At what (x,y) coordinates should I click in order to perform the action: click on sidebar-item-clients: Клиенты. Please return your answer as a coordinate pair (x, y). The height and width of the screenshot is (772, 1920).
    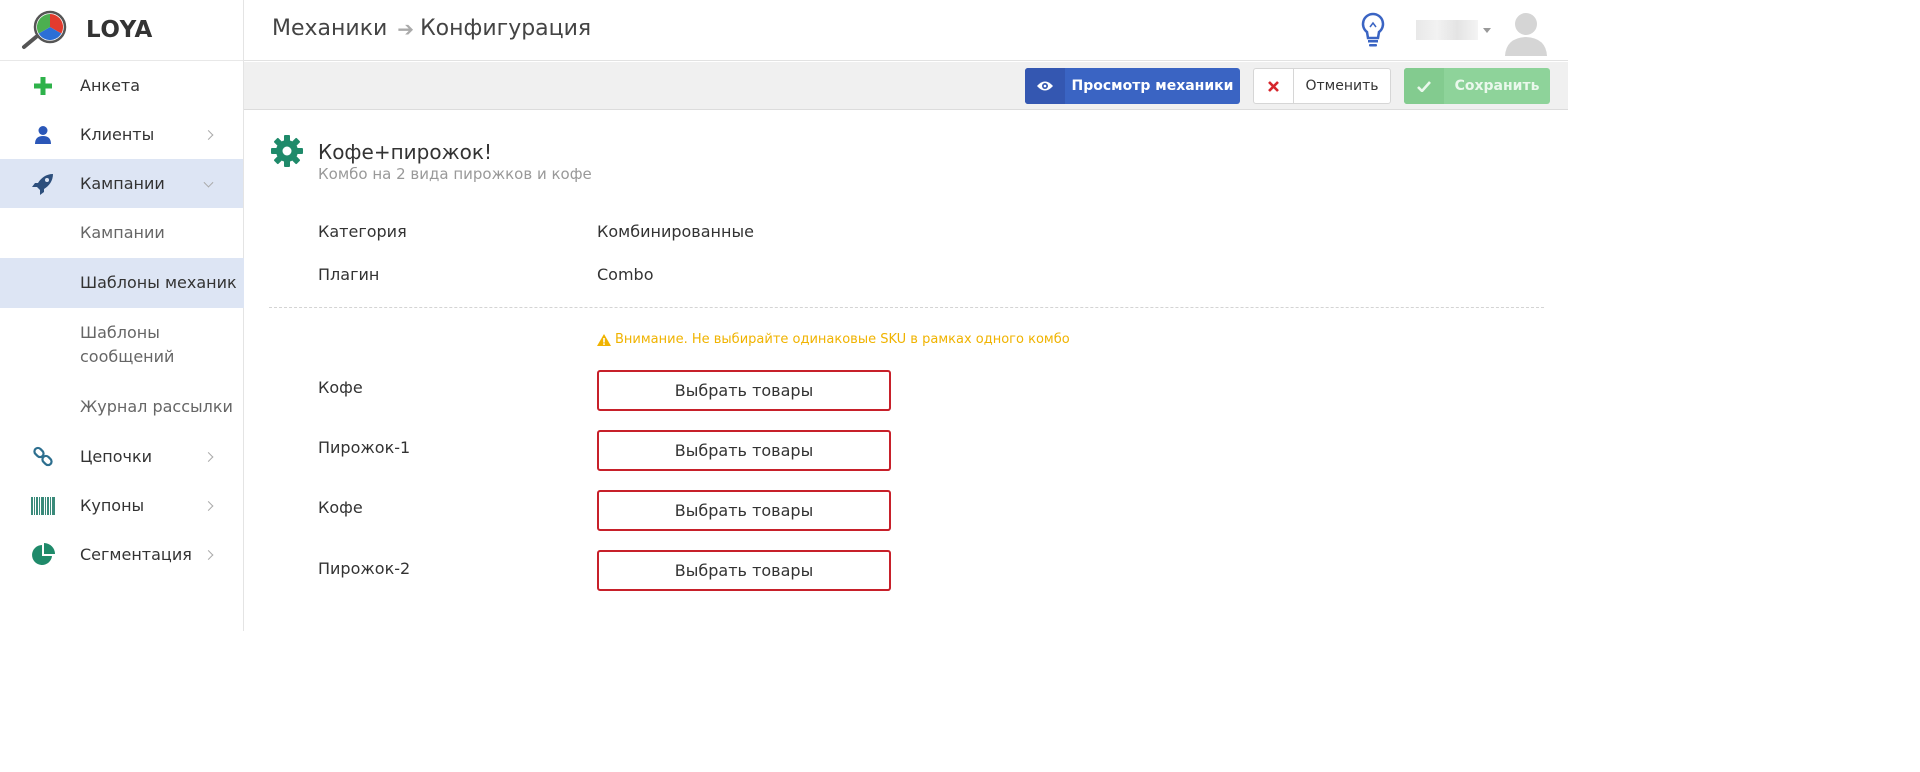
    Looking at the image, I should click on (121, 134).